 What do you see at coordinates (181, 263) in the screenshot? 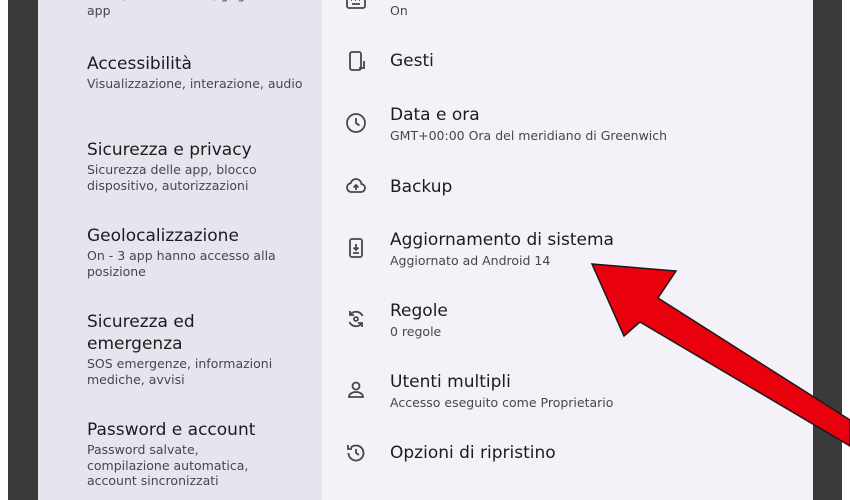
I see `category-subtitle: On - 3 app hanno accesso alla posizione` at bounding box center [181, 263].